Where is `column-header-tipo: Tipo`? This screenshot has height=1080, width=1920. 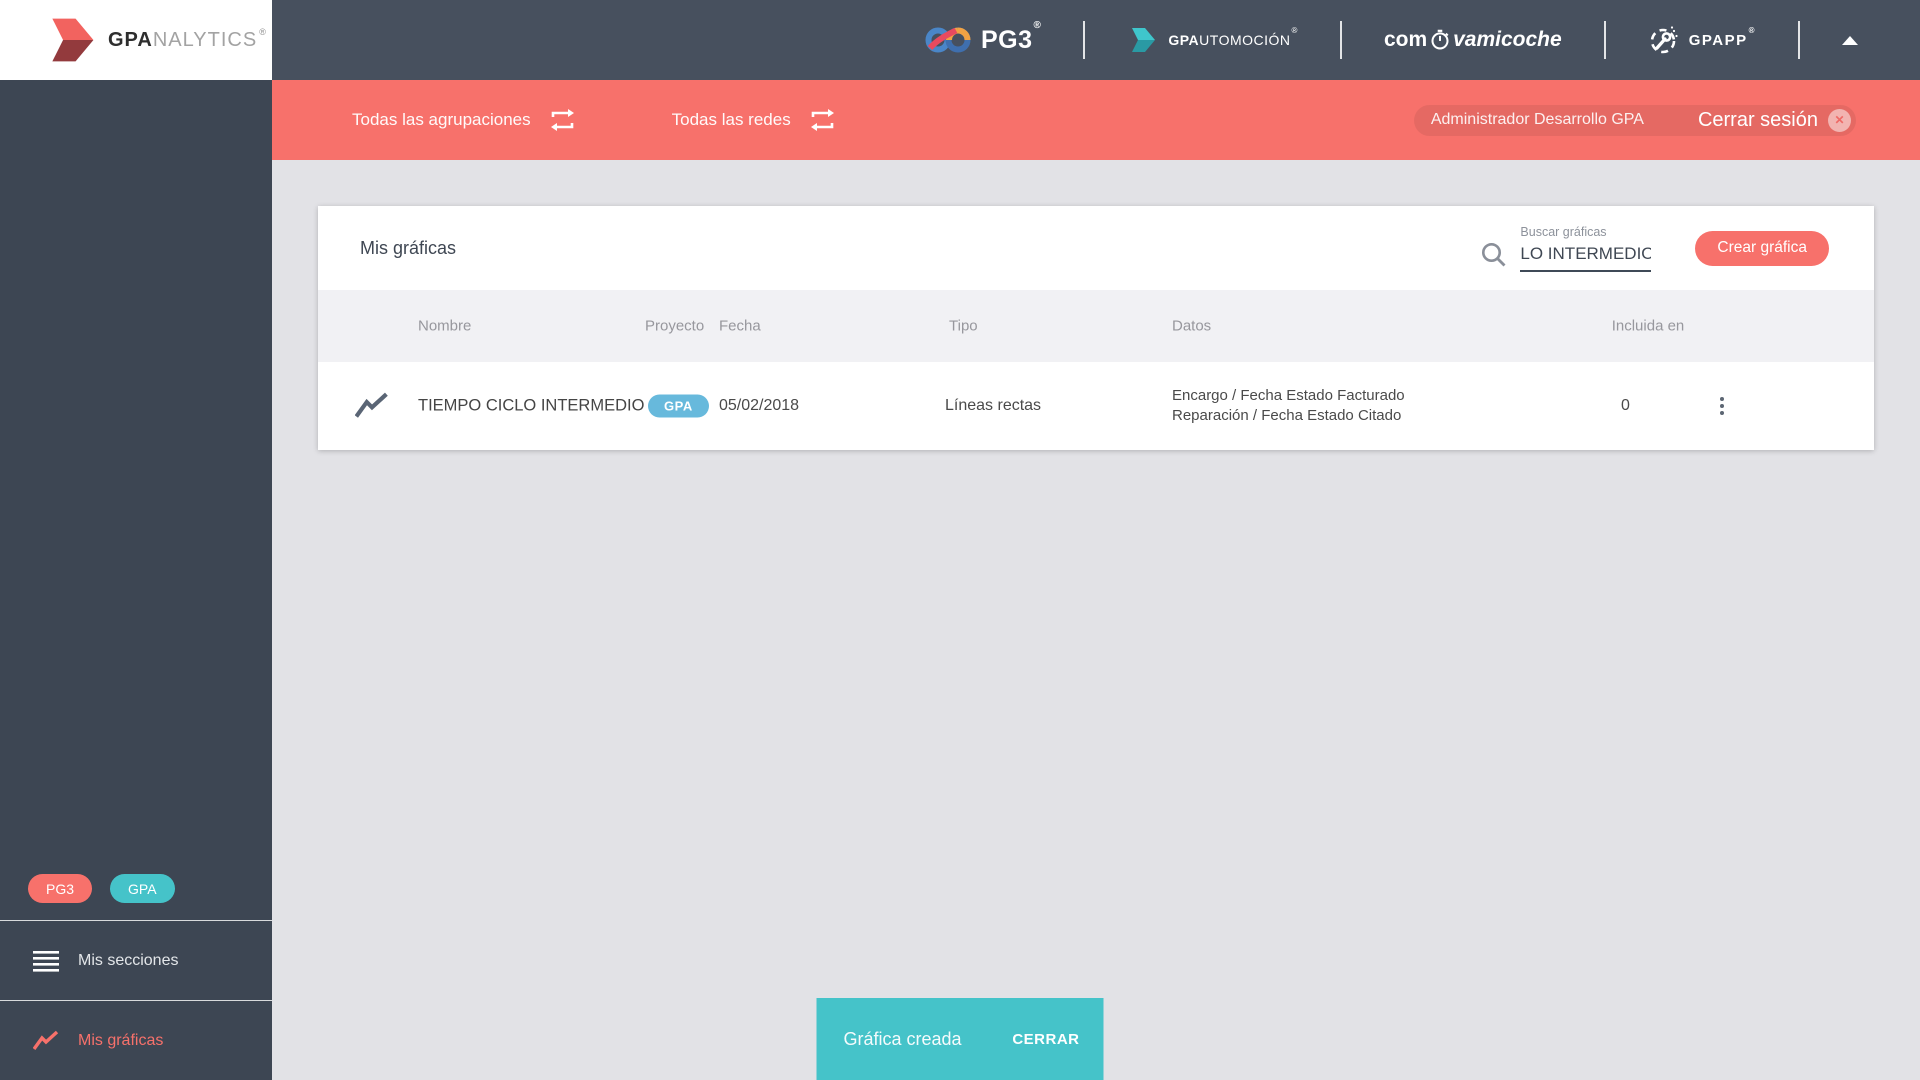 column-header-tipo: Tipo is located at coordinates (963, 326).